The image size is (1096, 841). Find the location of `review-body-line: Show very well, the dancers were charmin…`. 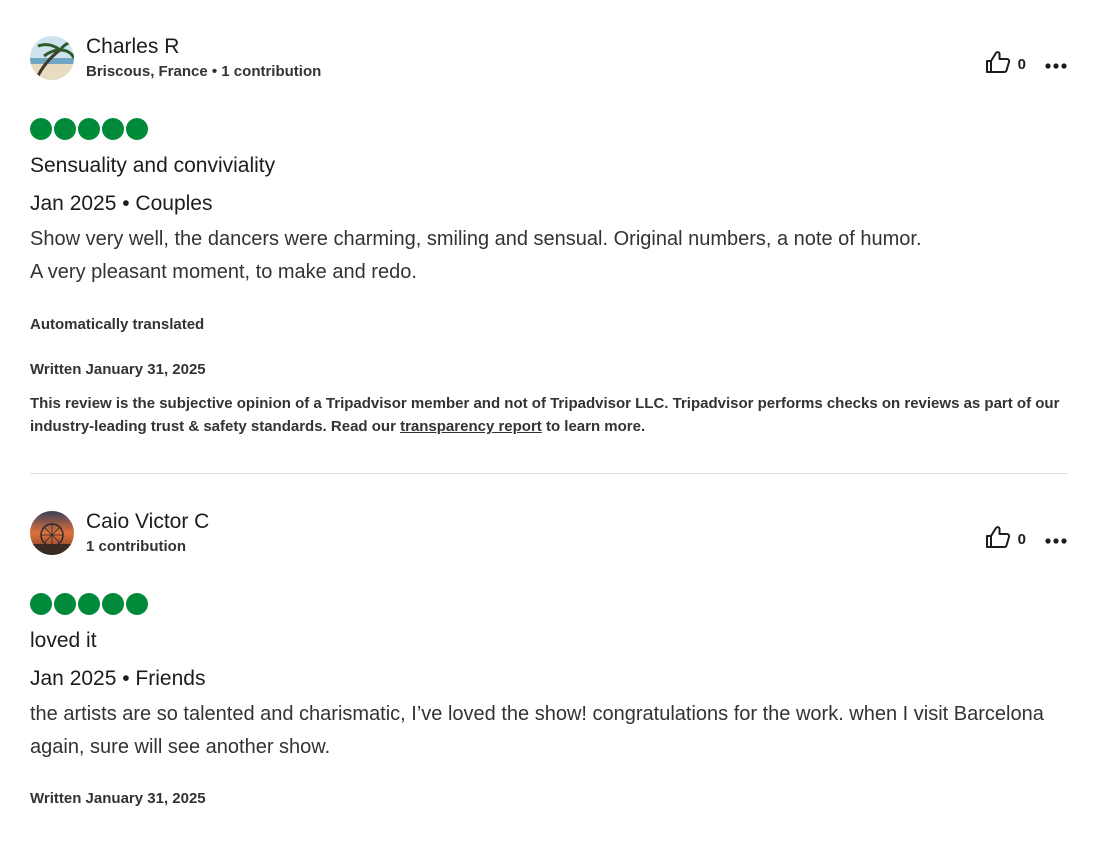

review-body-line: Show very well, the dancers were charmin… is located at coordinates (476, 239).